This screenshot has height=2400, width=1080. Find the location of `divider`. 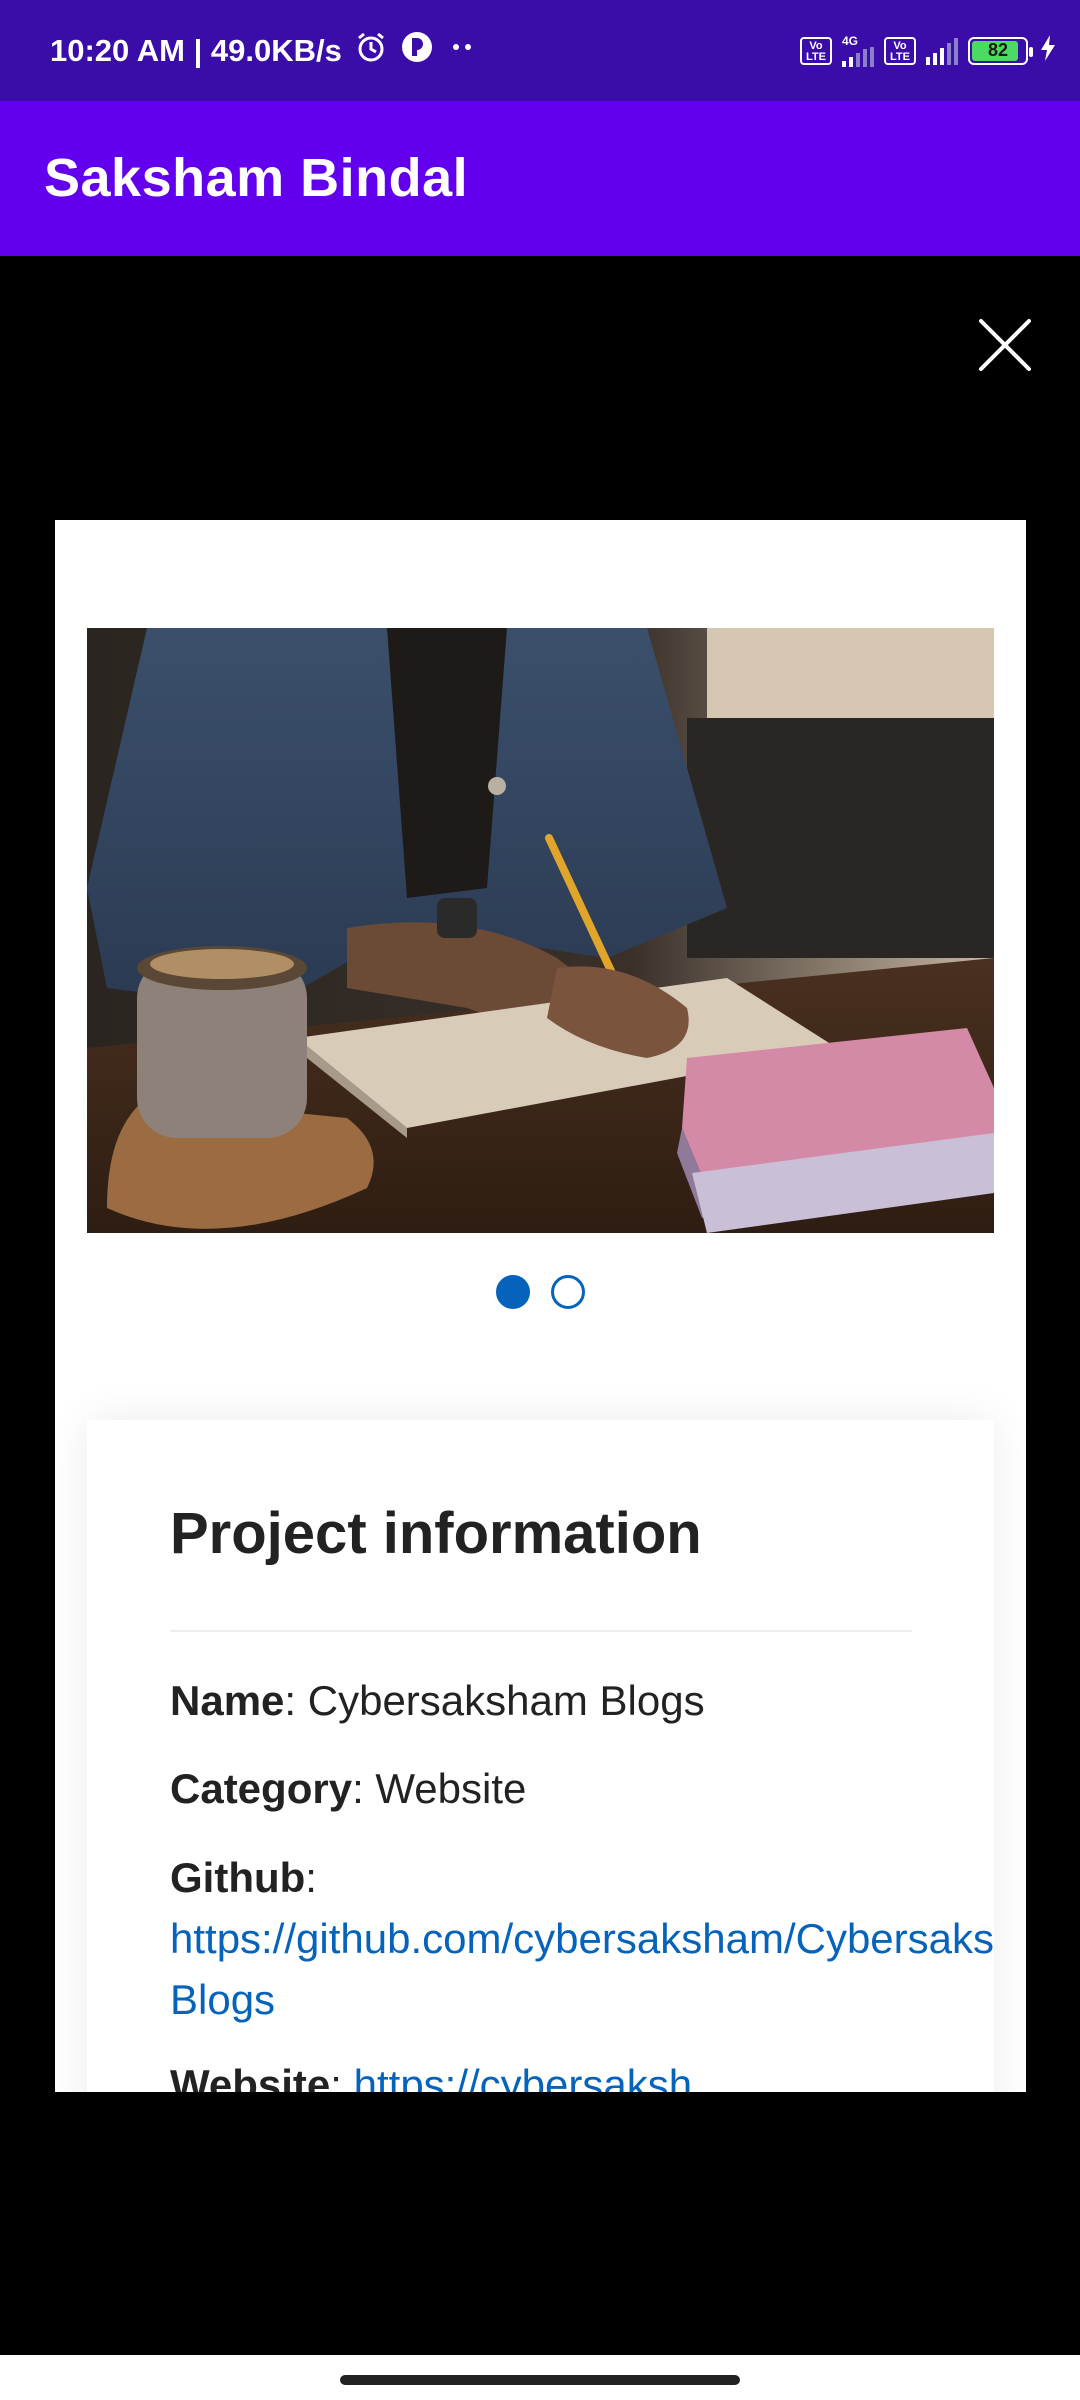

divider is located at coordinates (541, 1631).